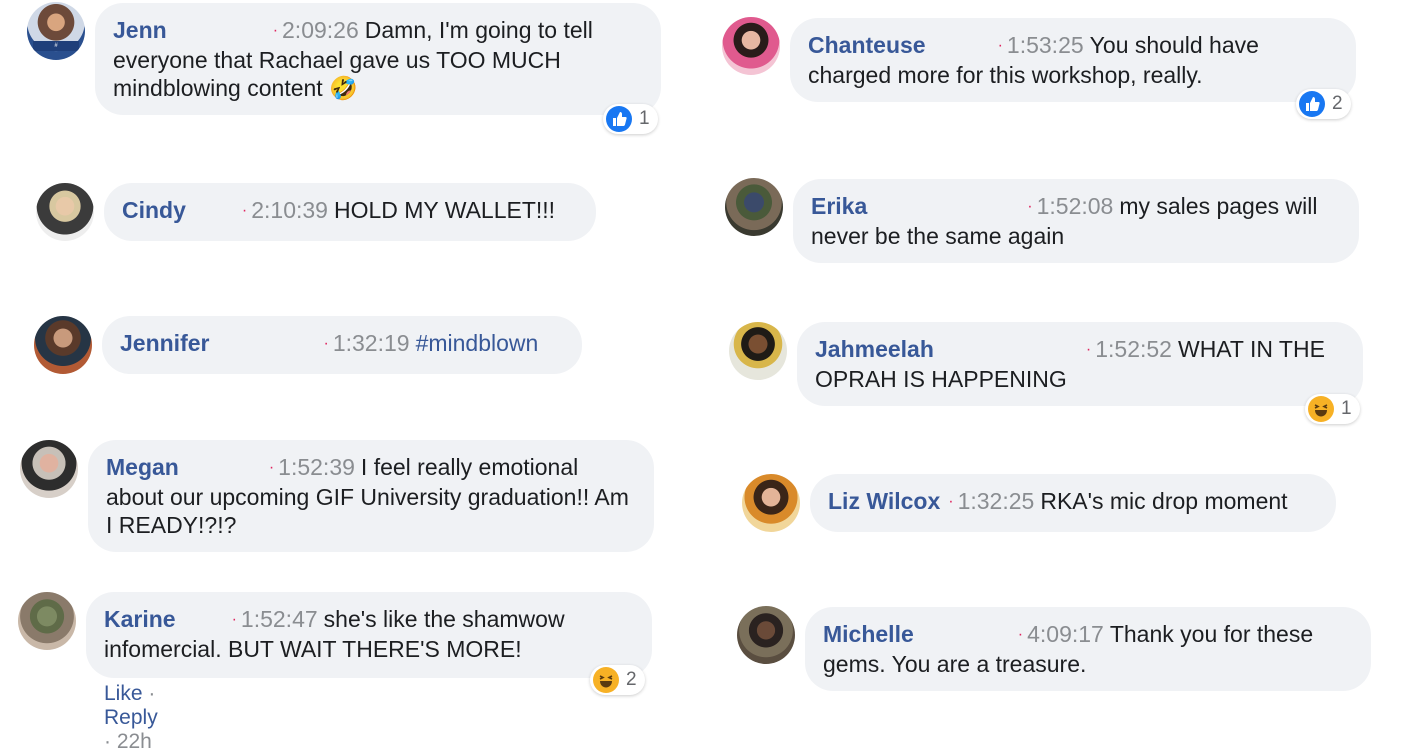  What do you see at coordinates (316, 467) in the screenshot?
I see `comment-timestamp: 1:52:39` at bounding box center [316, 467].